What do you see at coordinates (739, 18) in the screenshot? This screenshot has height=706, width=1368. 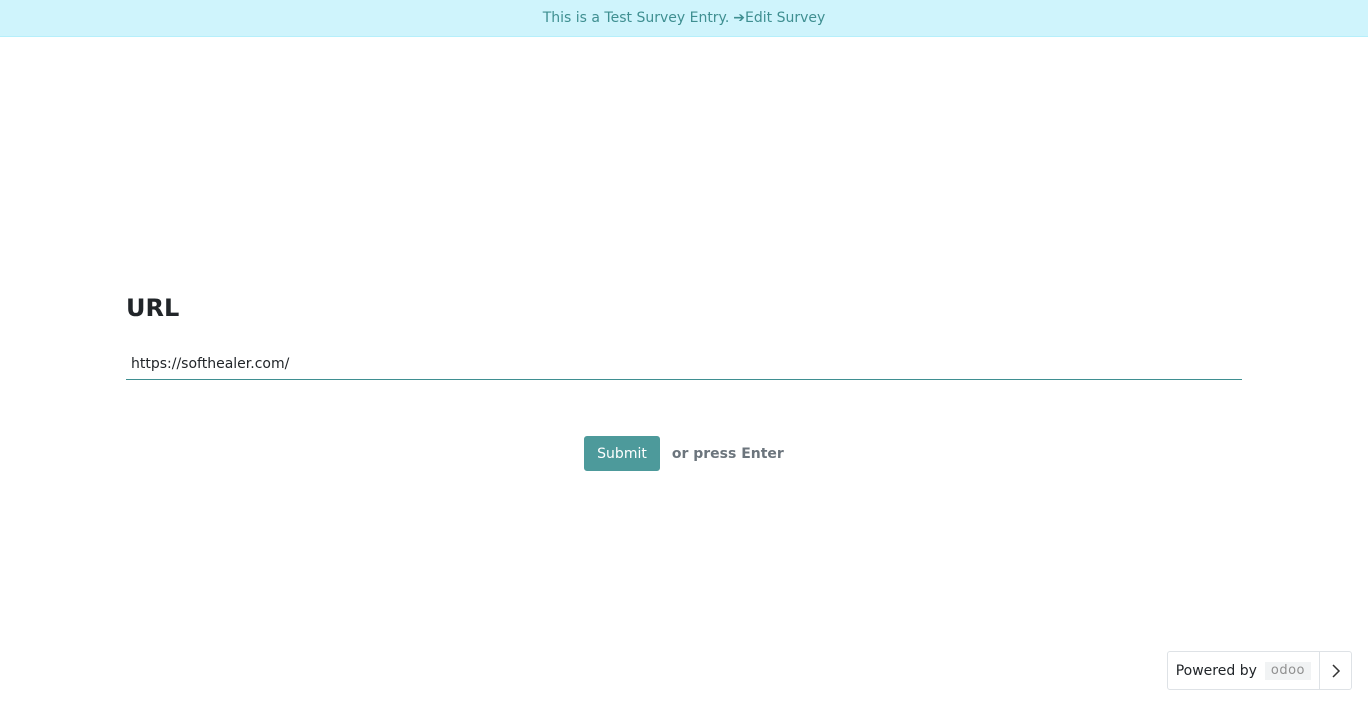 I see `arrow-right-icon: ➔` at bounding box center [739, 18].